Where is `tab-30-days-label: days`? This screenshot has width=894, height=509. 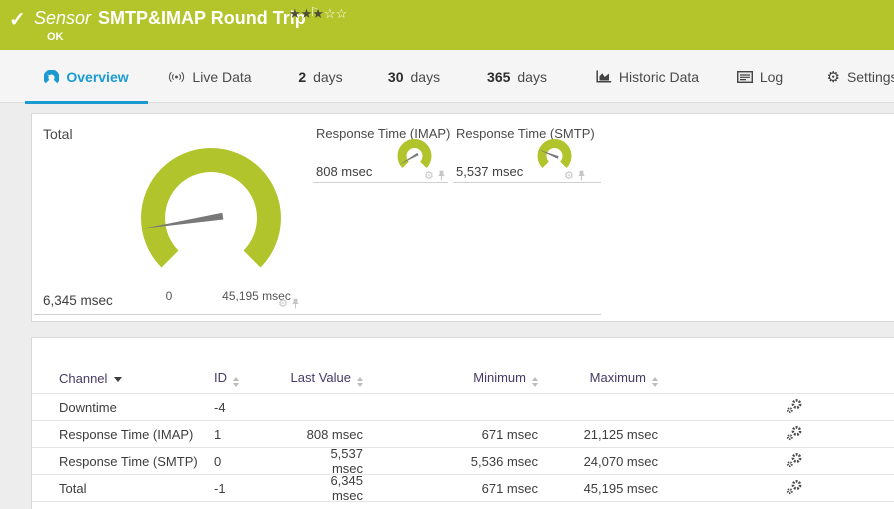
tab-30-days-label: days is located at coordinates (425, 76).